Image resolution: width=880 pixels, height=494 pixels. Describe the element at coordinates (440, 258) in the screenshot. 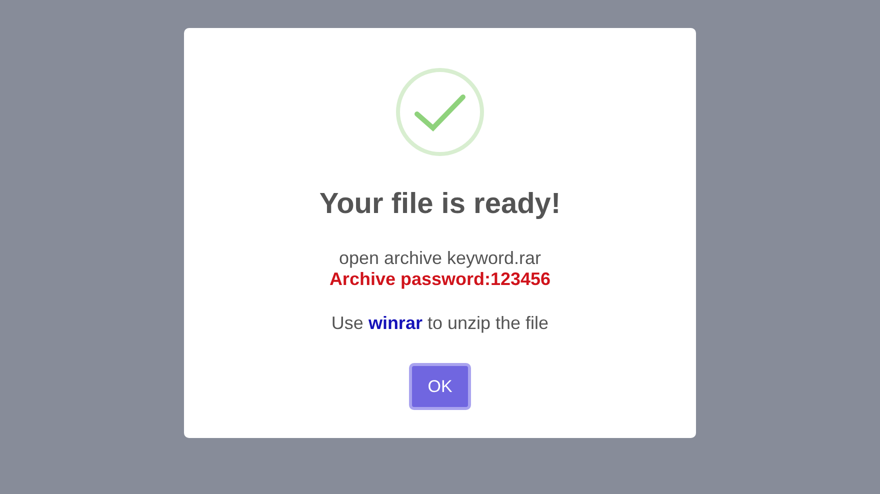

I see `message-text: open archive keyword.rar` at that location.